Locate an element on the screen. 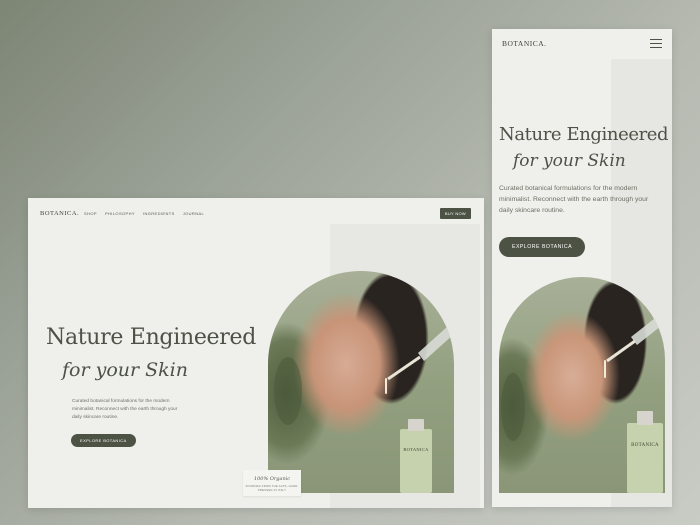 This screenshot has height=525, width=700. hamburger-menu-icon is located at coordinates (656, 43).